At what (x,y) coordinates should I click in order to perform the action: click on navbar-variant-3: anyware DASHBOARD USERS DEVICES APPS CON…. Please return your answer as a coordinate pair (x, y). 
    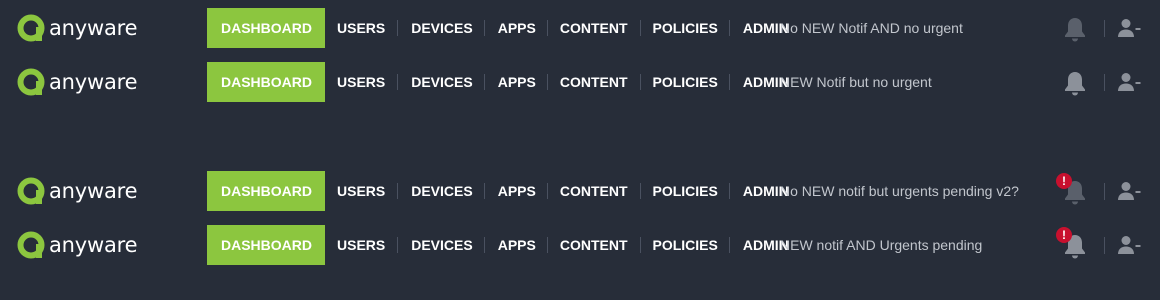
    Looking at the image, I should click on (580, 191).